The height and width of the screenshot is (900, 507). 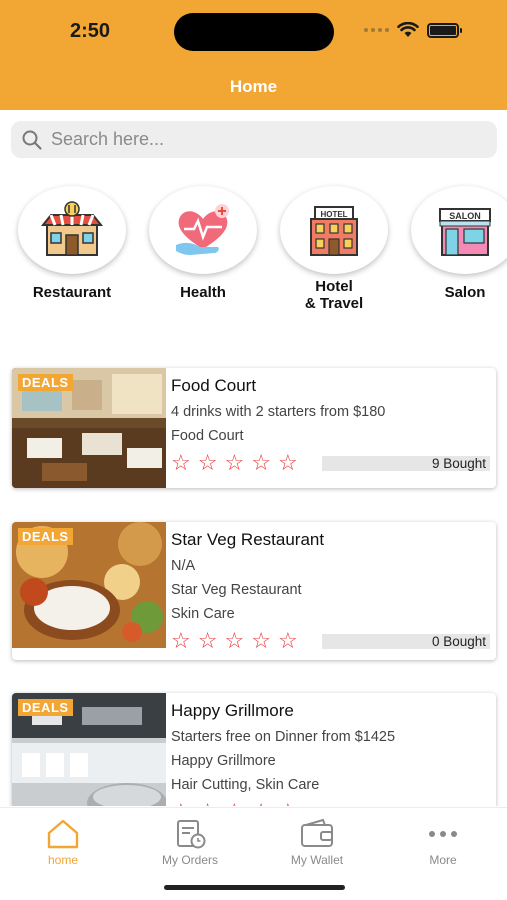 I want to click on deal-merchant: Happy Grillmore, so click(x=223, y=761).